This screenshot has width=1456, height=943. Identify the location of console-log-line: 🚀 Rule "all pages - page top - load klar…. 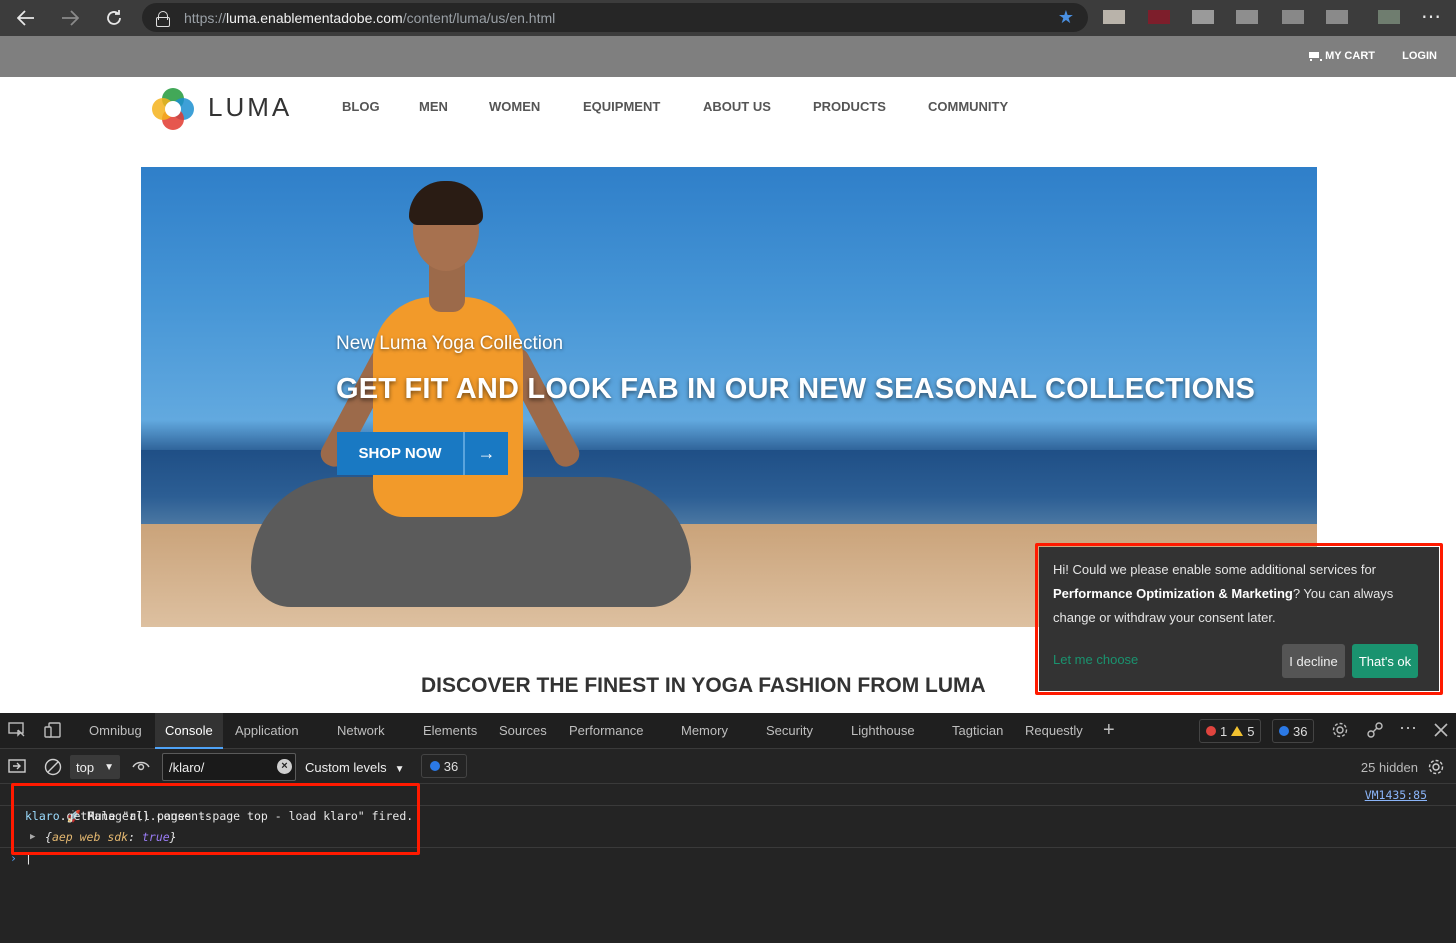
(728, 804).